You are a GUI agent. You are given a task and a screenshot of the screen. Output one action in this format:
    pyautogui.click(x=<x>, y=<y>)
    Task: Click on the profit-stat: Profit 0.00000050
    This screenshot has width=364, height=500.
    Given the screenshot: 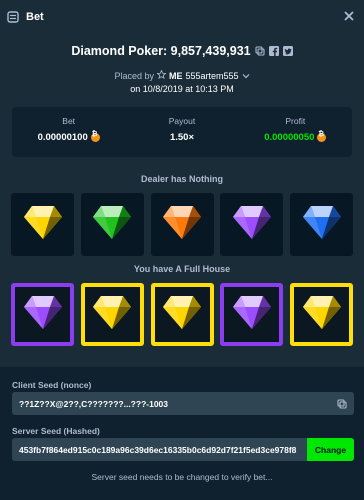 What is the action you would take?
    pyautogui.click(x=295, y=132)
    